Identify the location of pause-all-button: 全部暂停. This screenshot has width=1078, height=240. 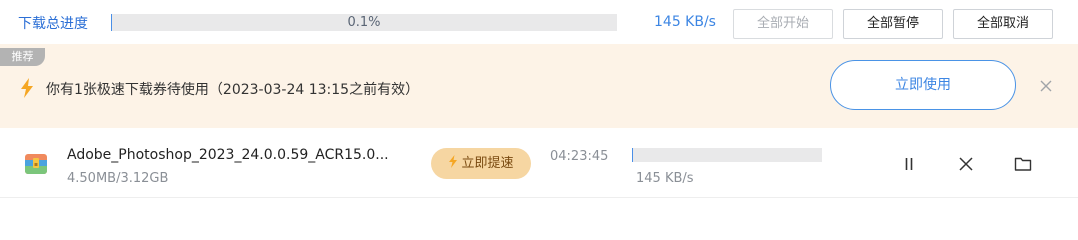
(893, 24).